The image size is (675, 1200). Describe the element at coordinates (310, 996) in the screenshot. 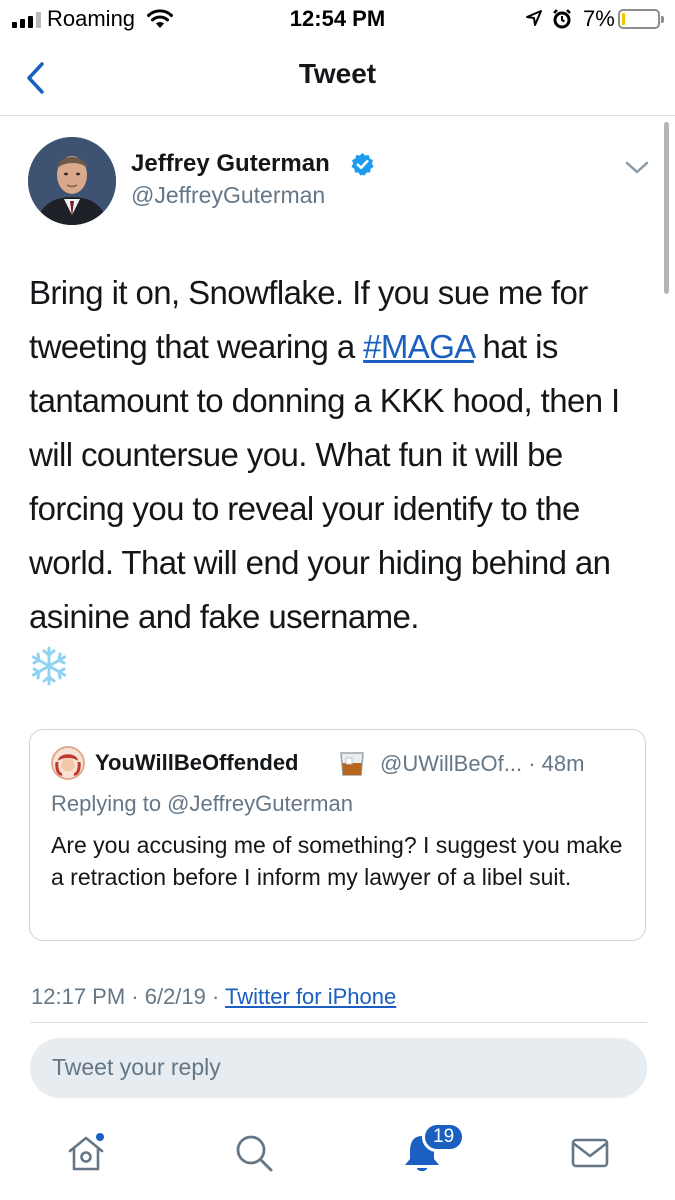

I see `source-link: Twitter for iPhone` at that location.